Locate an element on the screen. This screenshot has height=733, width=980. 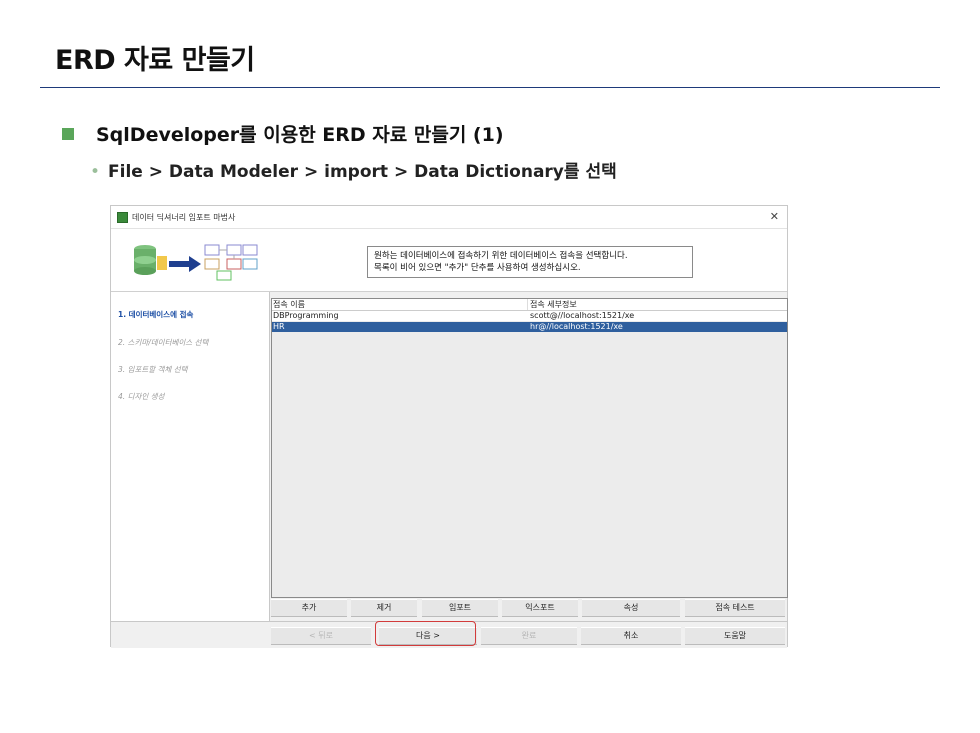
bullet-level1-text: SqlDeveloper를 이용한 ERD 자료 만들기 (1) is located at coordinates (300, 135).